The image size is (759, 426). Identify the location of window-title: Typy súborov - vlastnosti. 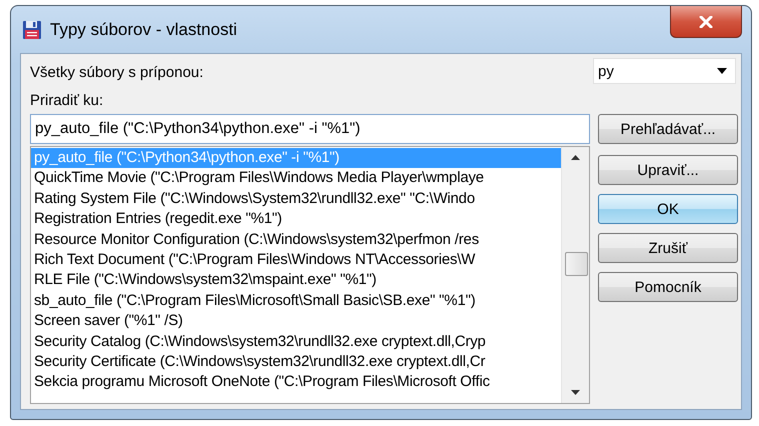
(144, 30).